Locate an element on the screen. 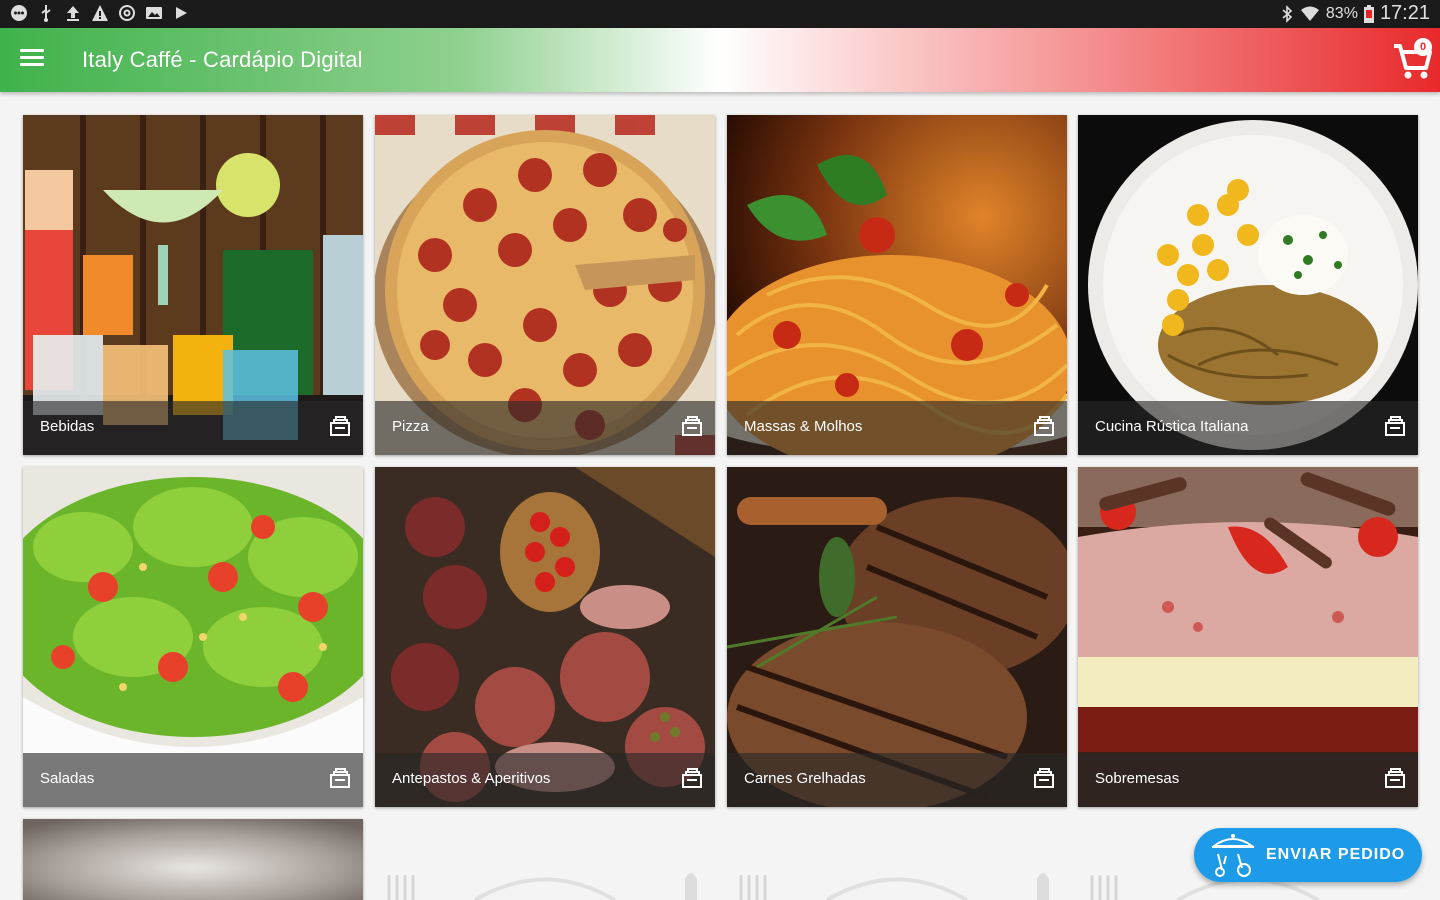  hamburger-menu-icon is located at coordinates (32, 60).